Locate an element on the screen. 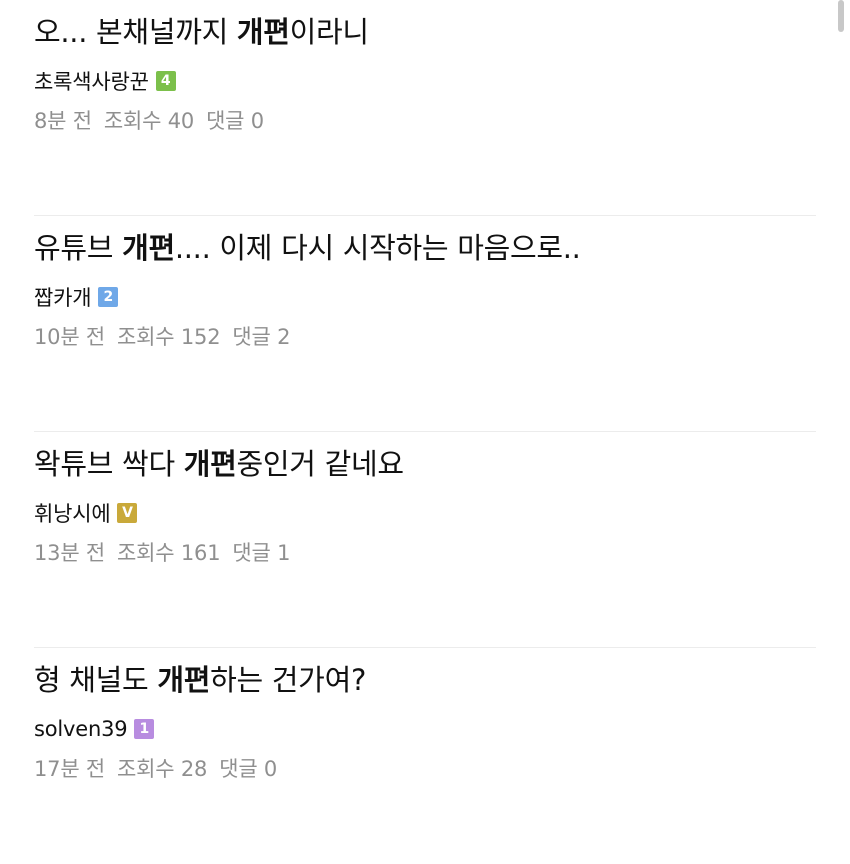  author-name: 휘낭시에 is located at coordinates (72, 513).